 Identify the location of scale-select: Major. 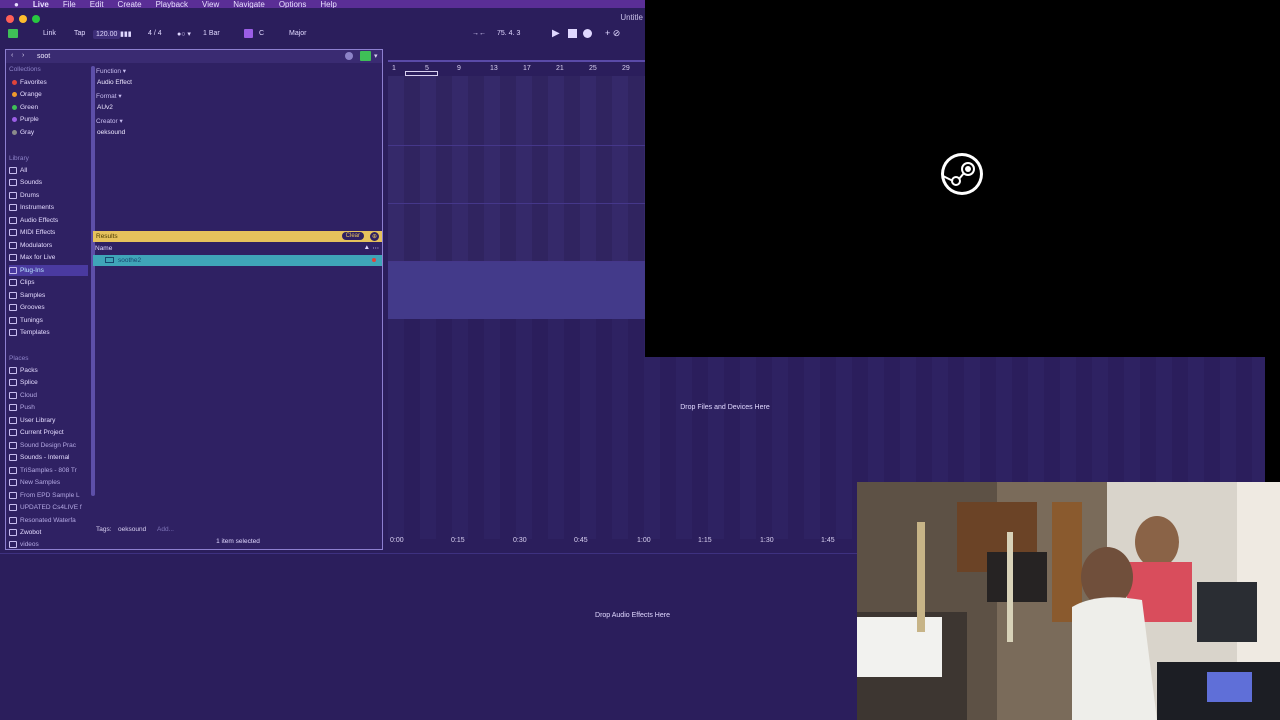
(298, 33).